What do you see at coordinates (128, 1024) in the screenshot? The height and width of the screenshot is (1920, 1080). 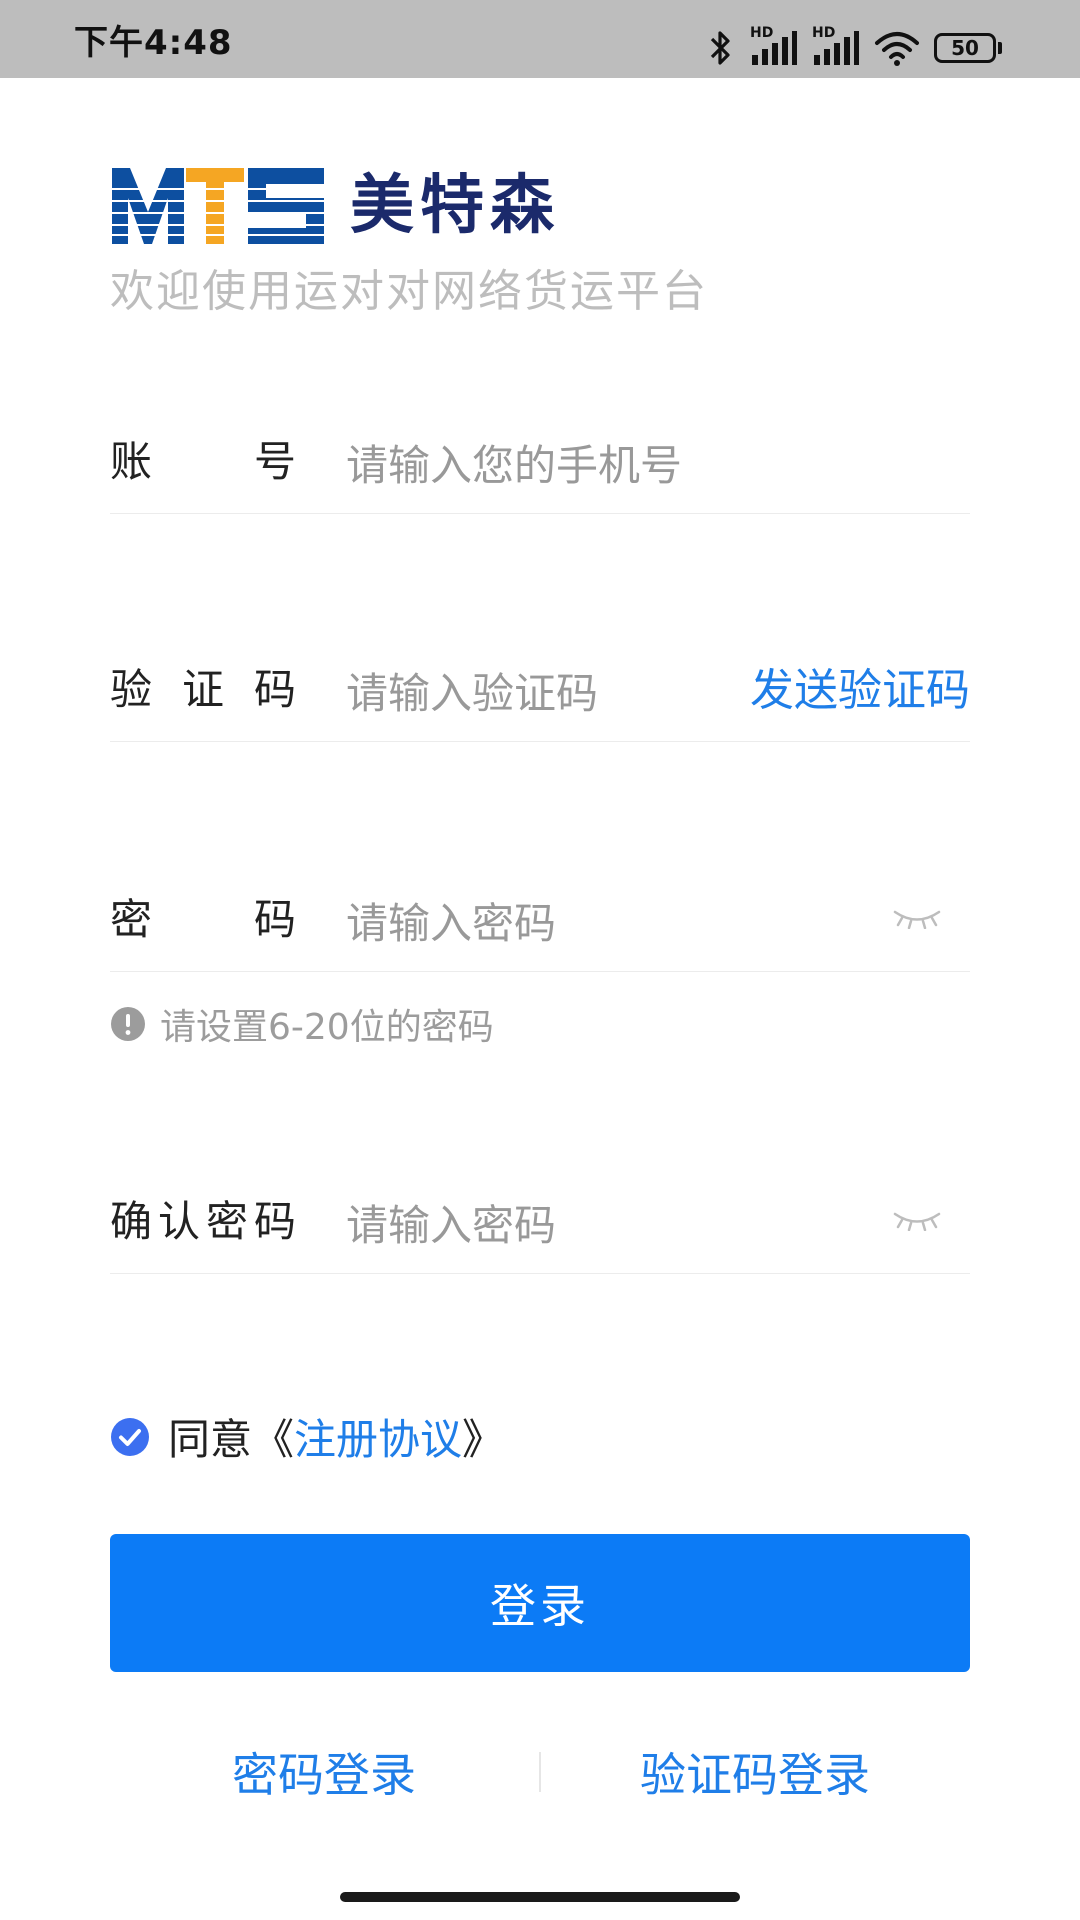 I see `exclamation-circle-icon` at bounding box center [128, 1024].